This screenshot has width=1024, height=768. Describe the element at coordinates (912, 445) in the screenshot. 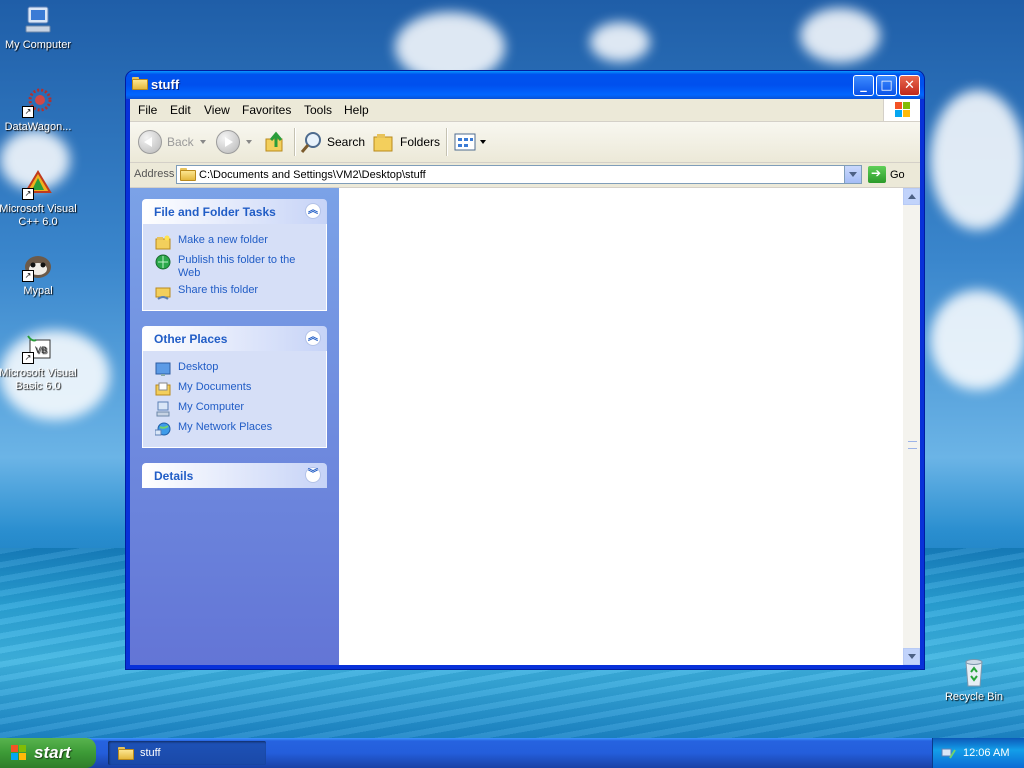

I see `scrollbar-grip` at that location.